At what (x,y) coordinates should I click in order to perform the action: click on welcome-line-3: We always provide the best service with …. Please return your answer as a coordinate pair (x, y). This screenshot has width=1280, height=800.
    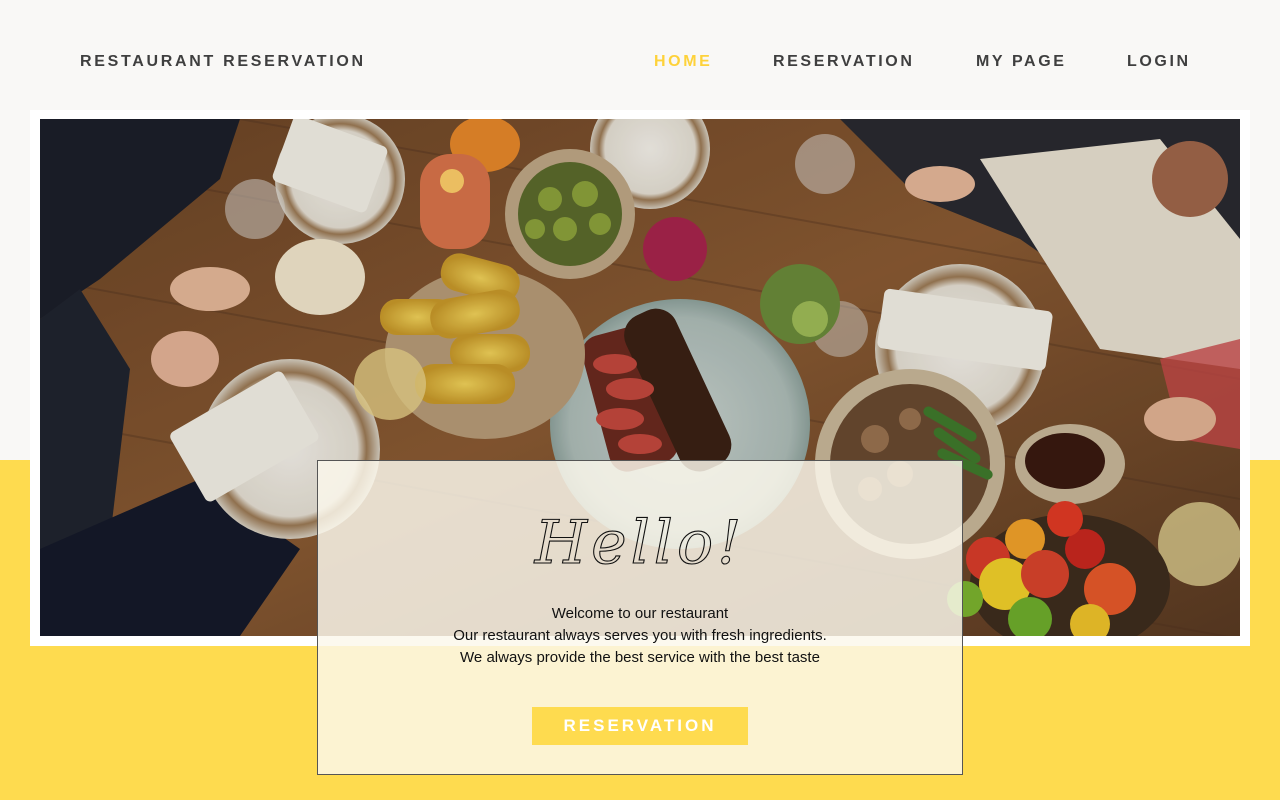
    Looking at the image, I should click on (640, 657).